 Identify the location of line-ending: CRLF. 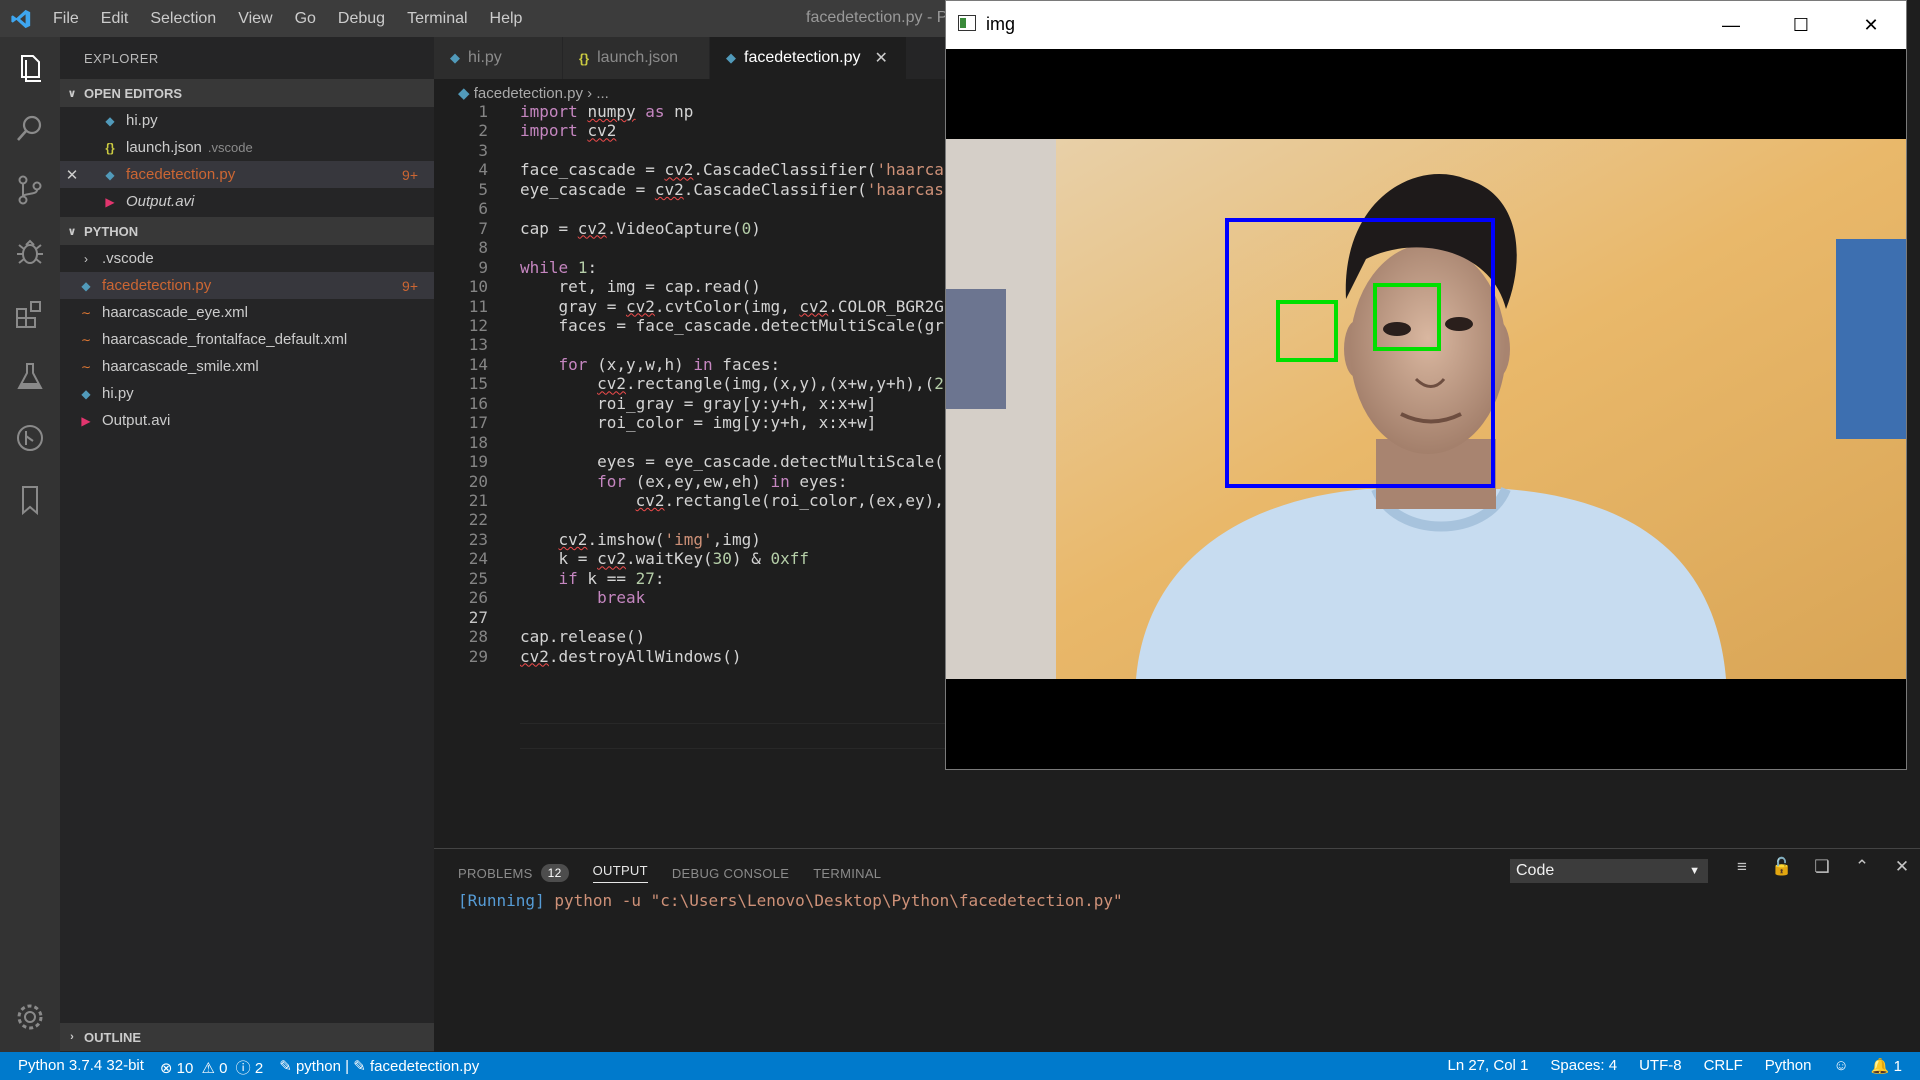
(1723, 1066).